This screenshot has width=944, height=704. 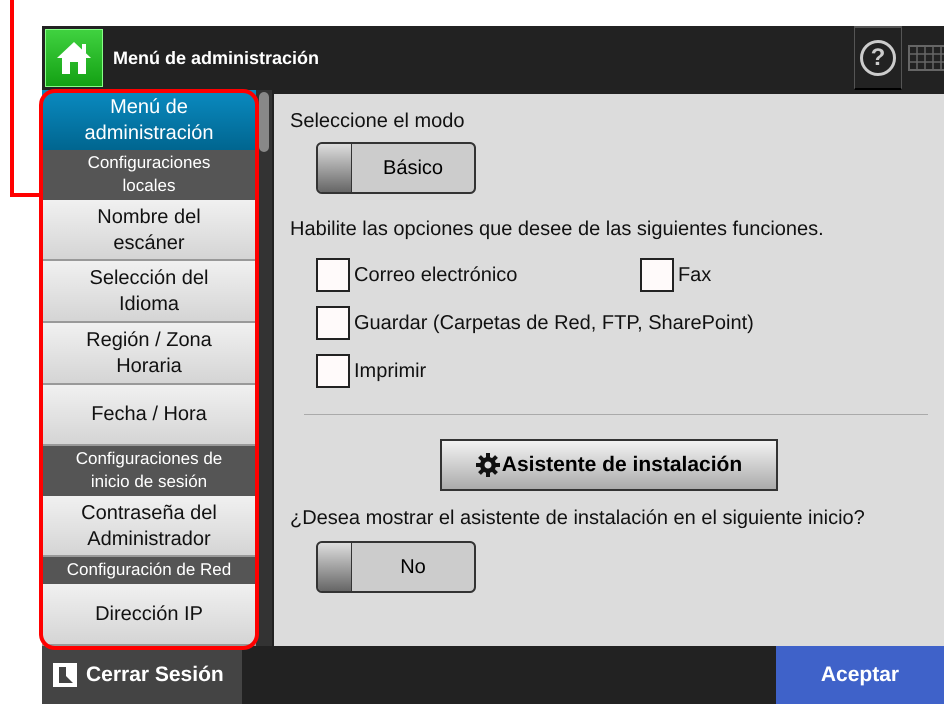 I want to click on setup-wizard-button: Asistente de instalación, so click(x=609, y=465).